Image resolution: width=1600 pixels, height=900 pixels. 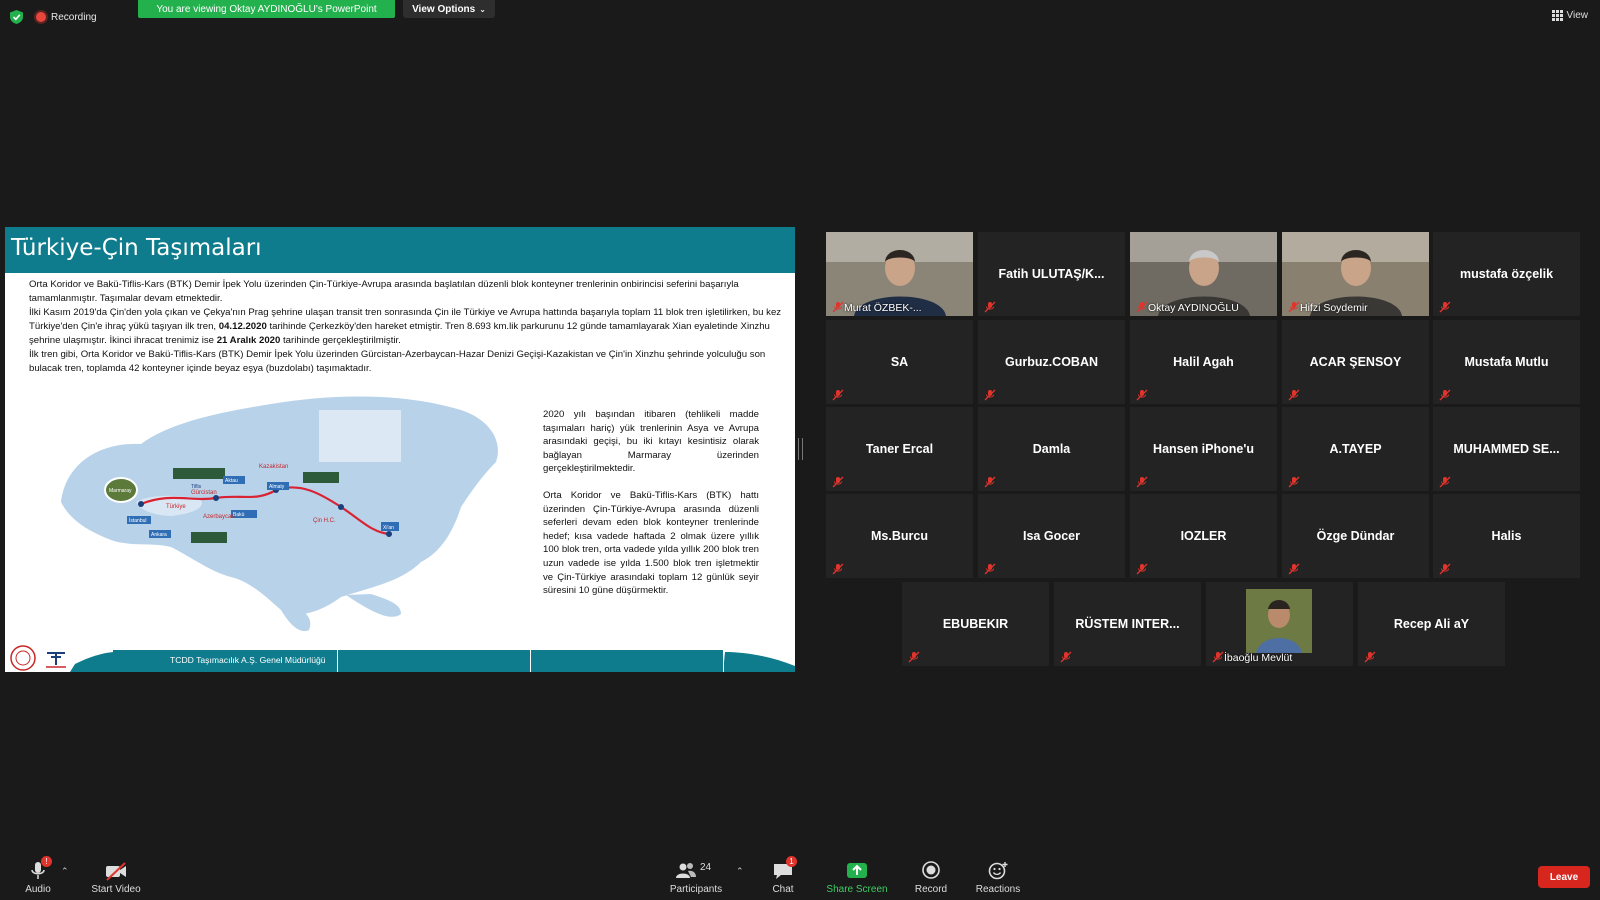 I want to click on participant-tile: Recep Ali aY, so click(x=1431, y=624).